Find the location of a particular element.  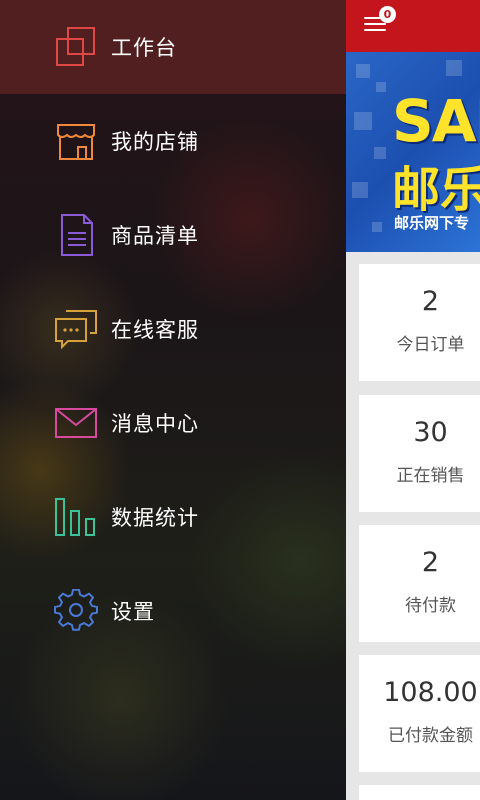

drawer-item-product-list: 商品清单 is located at coordinates (173, 235).